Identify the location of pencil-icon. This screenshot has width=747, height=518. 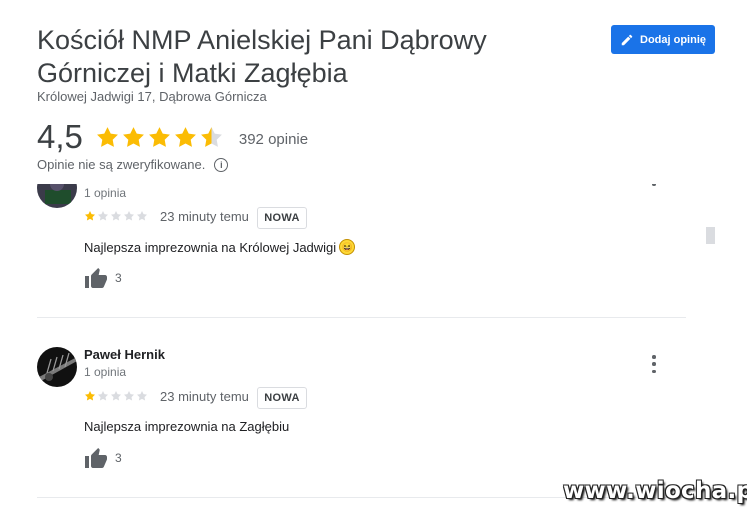
(627, 39).